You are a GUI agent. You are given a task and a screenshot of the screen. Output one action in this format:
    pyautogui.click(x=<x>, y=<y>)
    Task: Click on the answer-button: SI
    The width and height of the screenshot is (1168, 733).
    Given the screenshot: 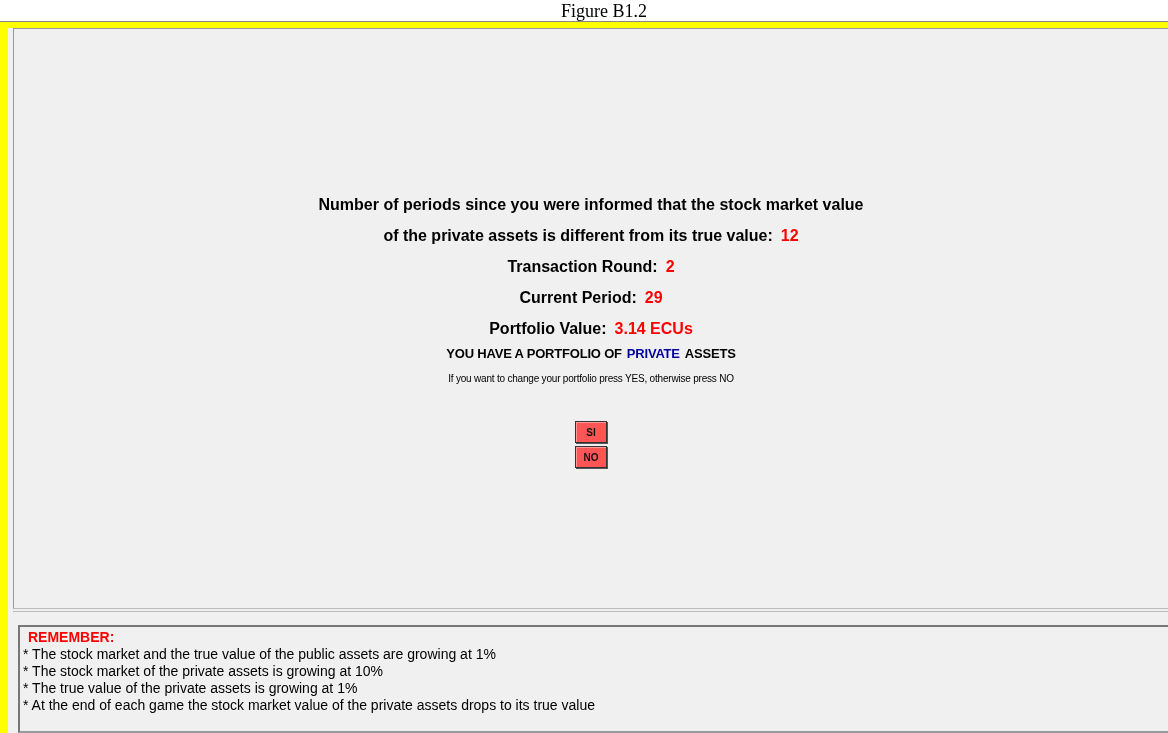 What is the action you would take?
    pyautogui.click(x=591, y=432)
    